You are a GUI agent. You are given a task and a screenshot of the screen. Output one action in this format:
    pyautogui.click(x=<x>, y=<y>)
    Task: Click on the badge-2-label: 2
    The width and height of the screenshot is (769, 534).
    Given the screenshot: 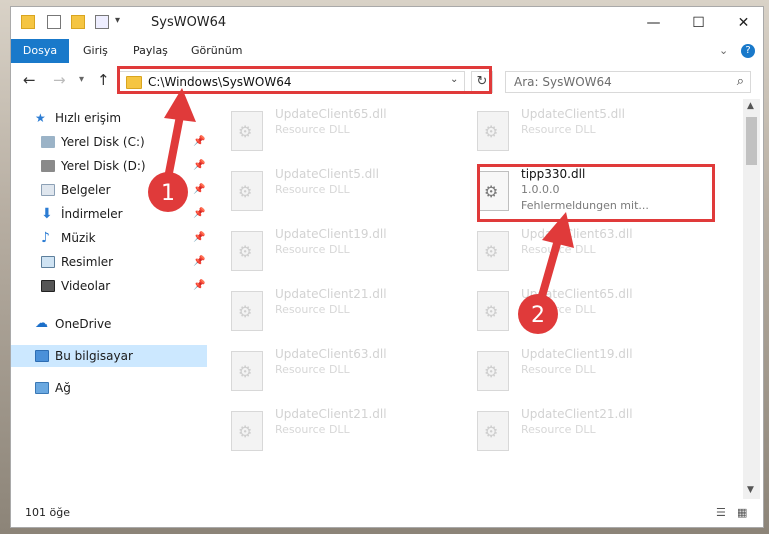 What is the action you would take?
    pyautogui.click(x=538, y=315)
    